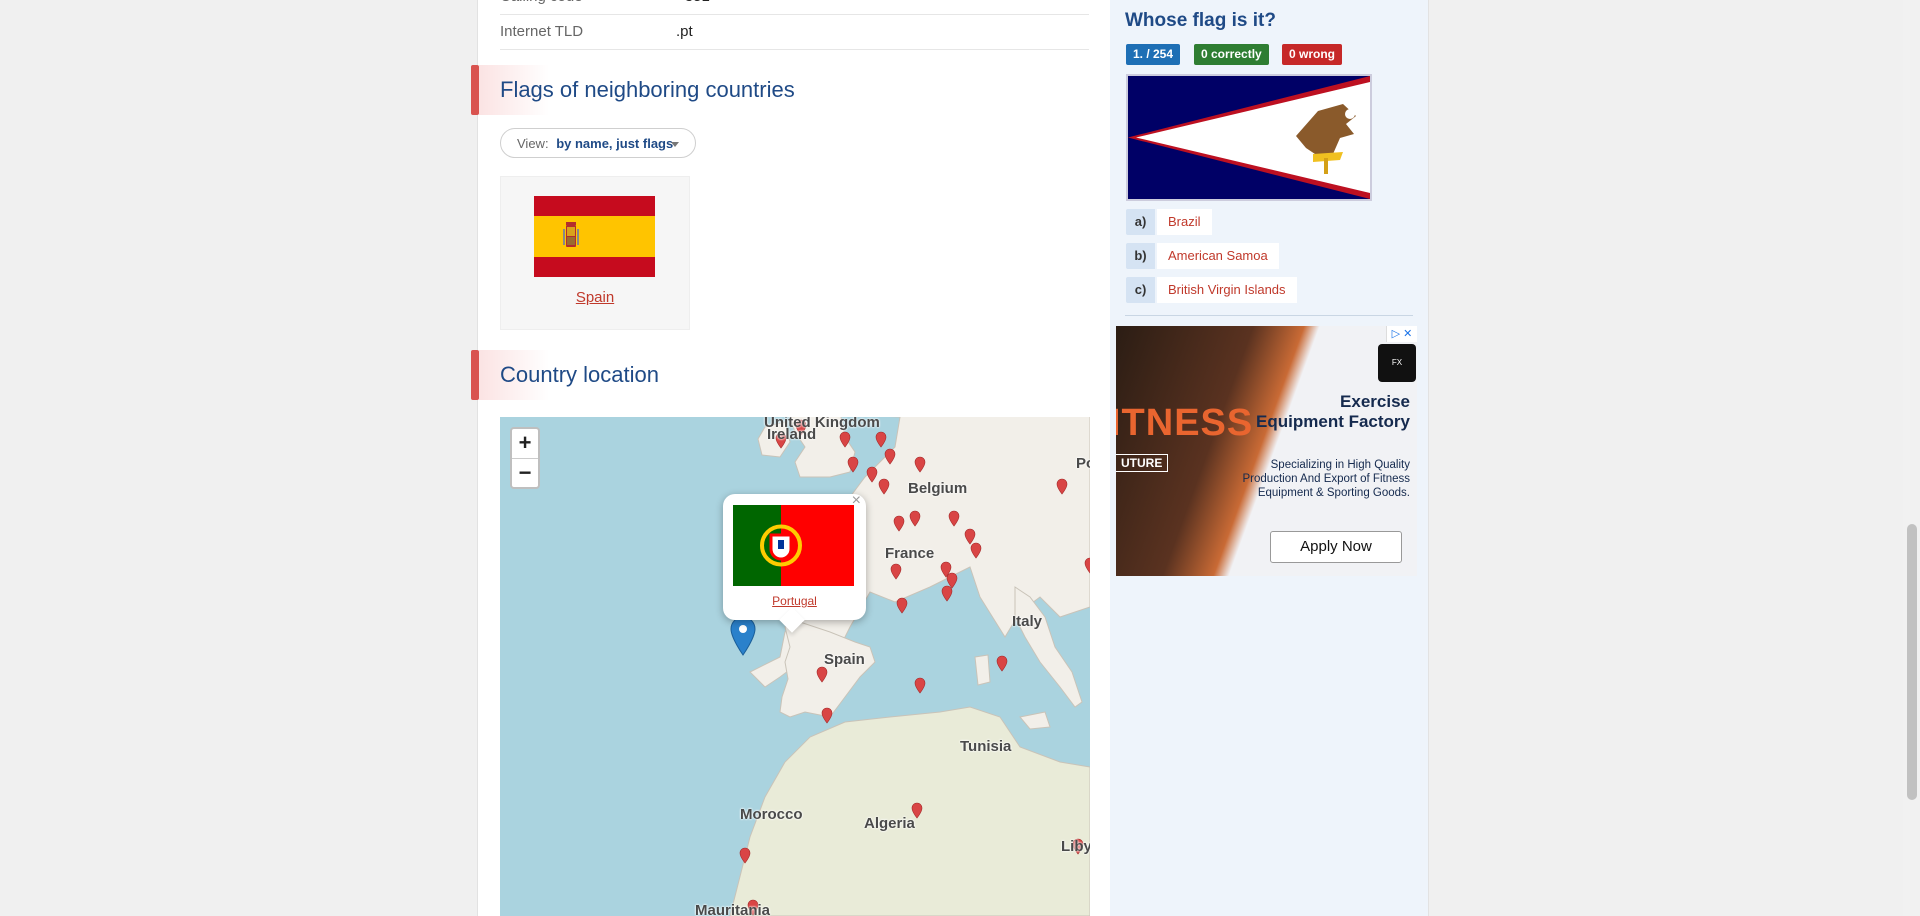  I want to click on quiz-title: Whose flag is it?, so click(1200, 20).